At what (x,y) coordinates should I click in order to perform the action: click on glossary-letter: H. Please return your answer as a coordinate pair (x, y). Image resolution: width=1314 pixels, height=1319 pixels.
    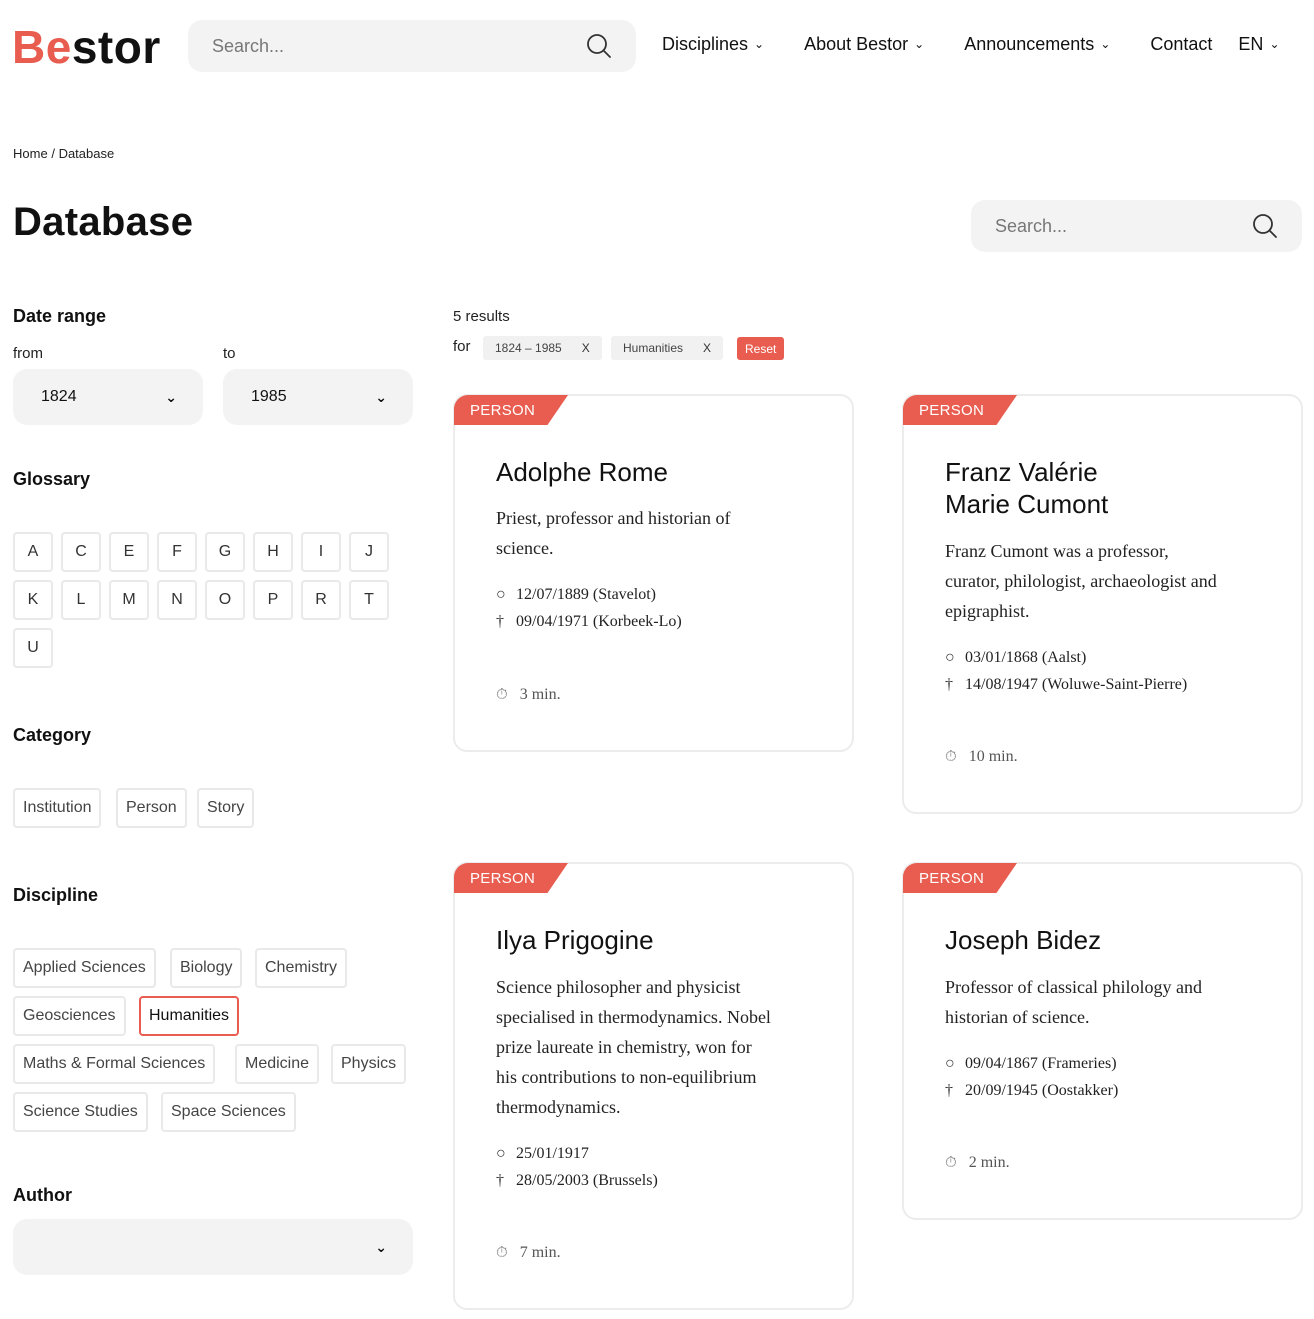
    Looking at the image, I should click on (273, 552).